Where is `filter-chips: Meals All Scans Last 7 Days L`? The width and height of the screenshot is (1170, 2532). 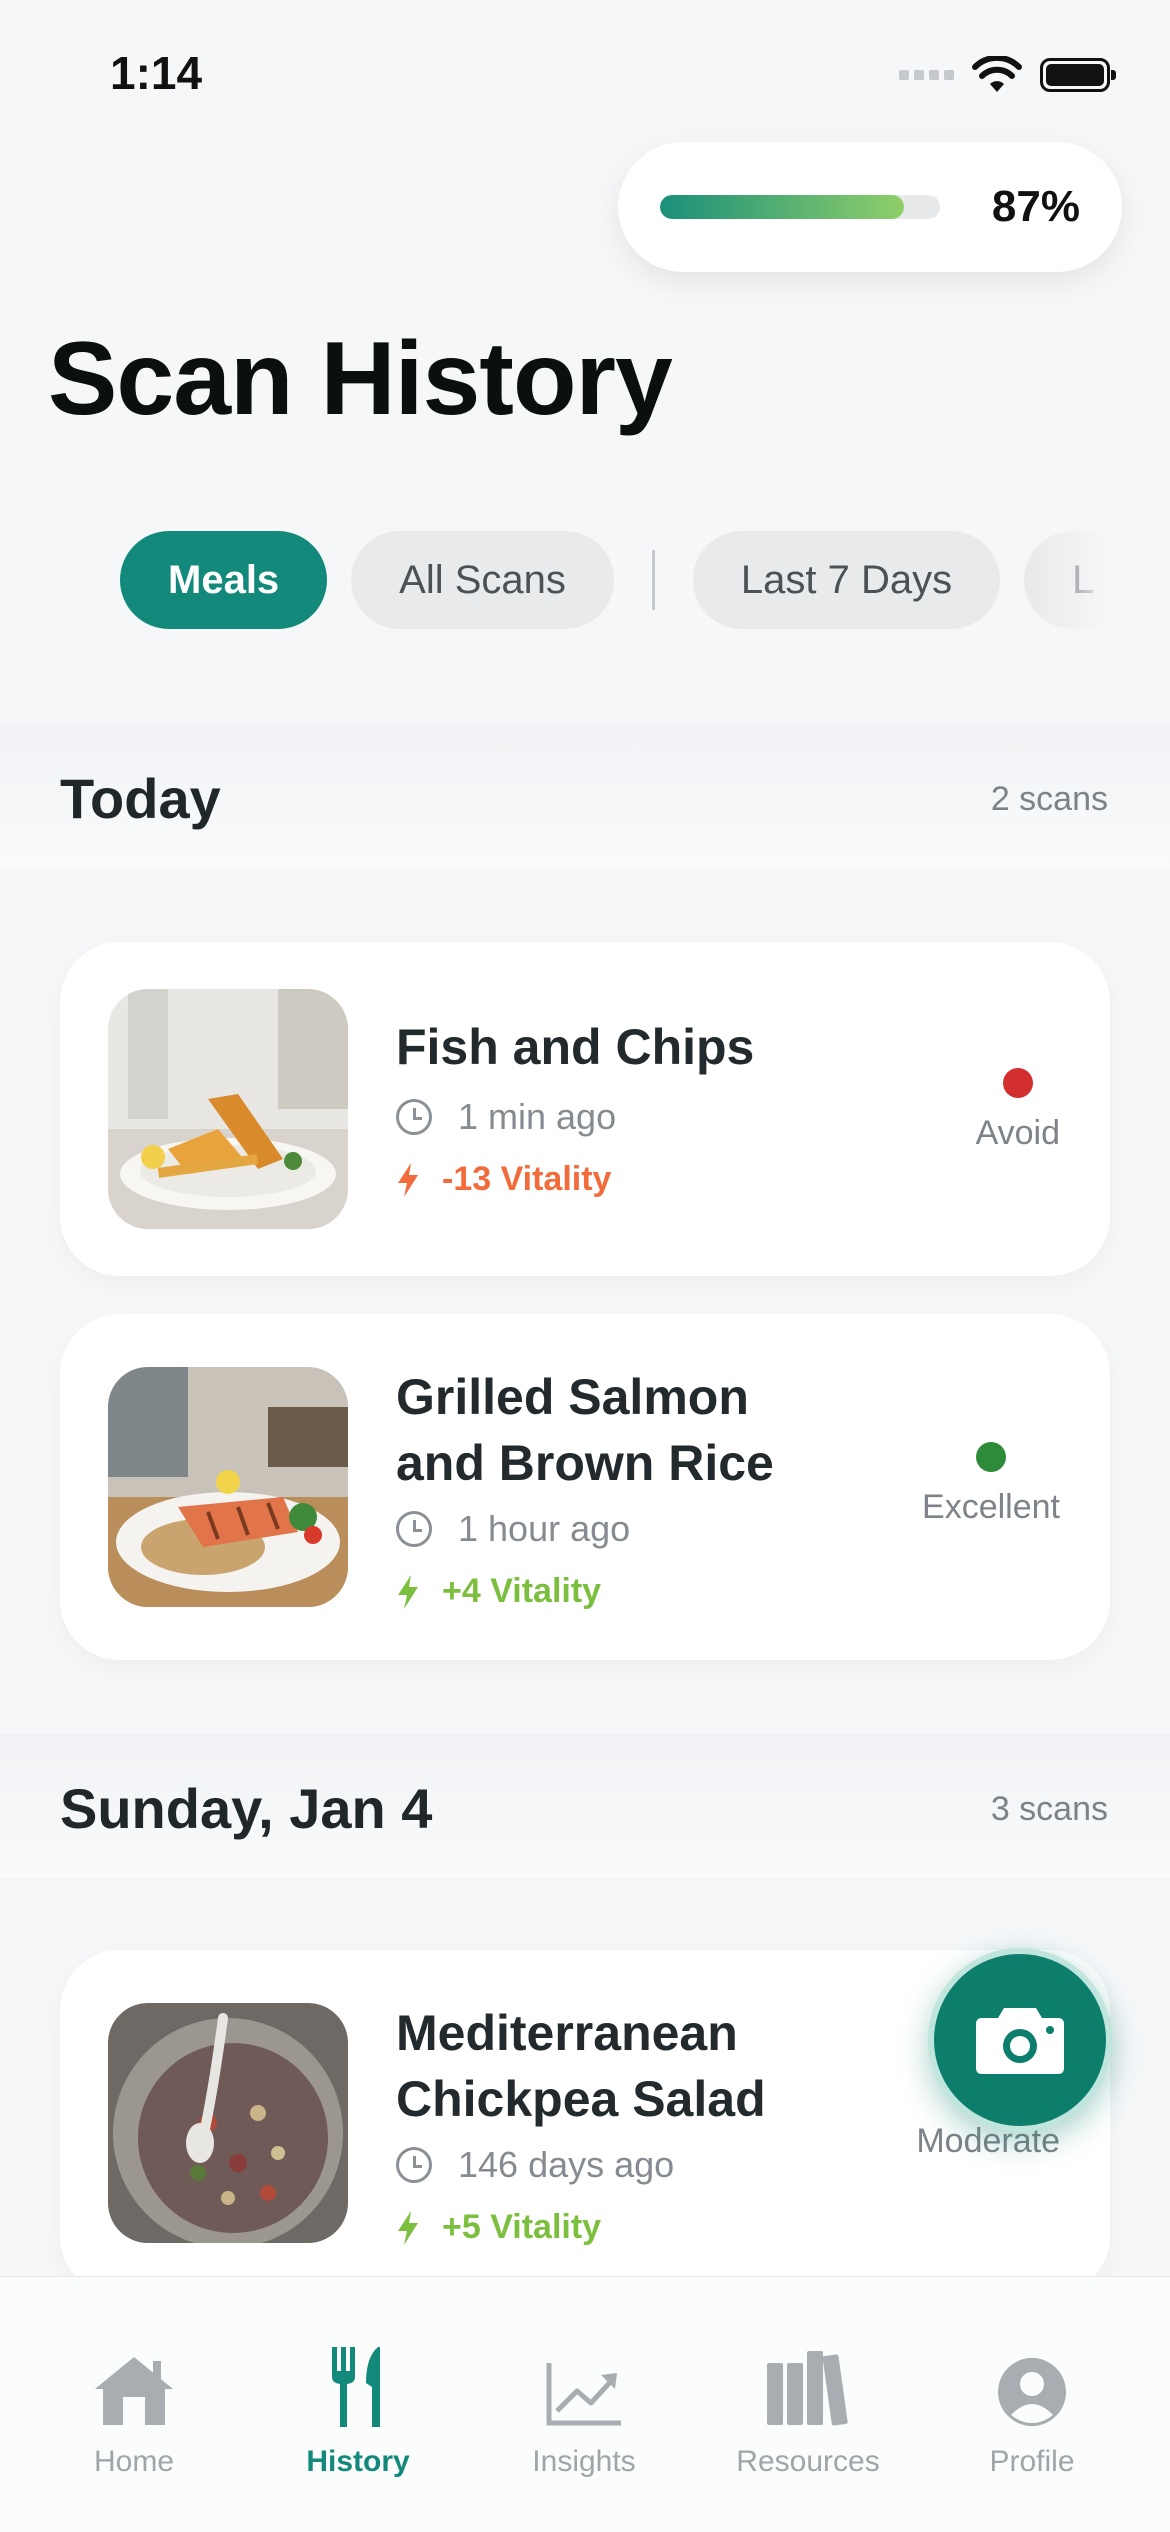 filter-chips: Meals All Scans Last 7 Days L is located at coordinates (615, 580).